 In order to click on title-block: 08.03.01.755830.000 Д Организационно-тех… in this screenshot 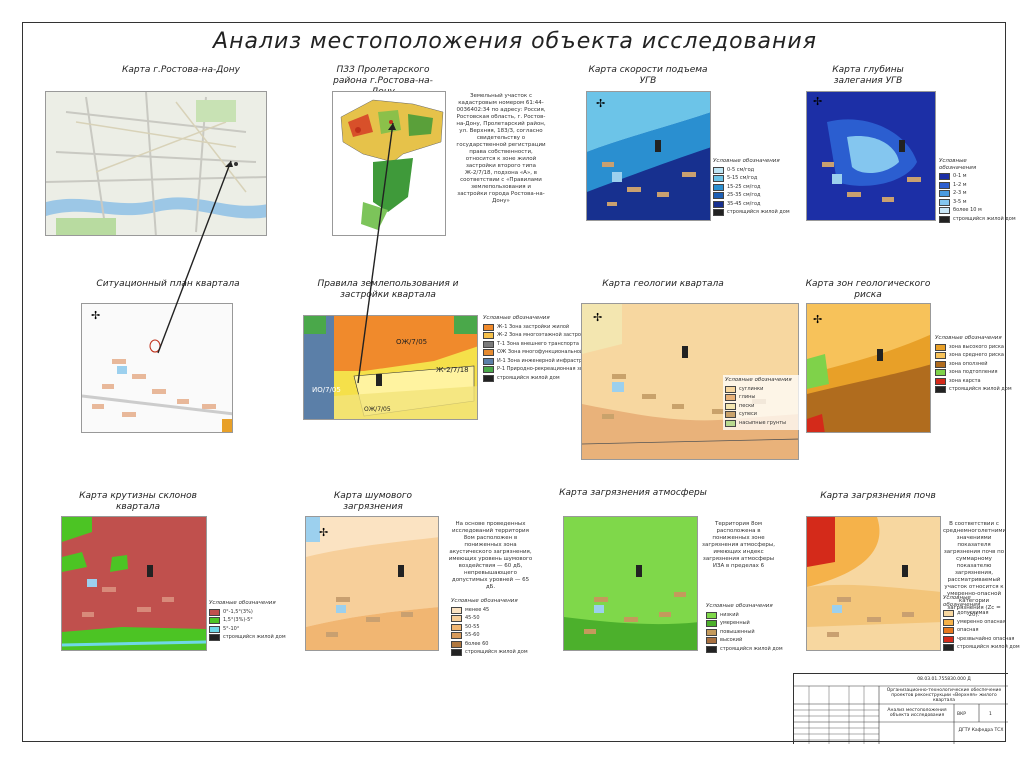, I will do `click(900, 708)`.